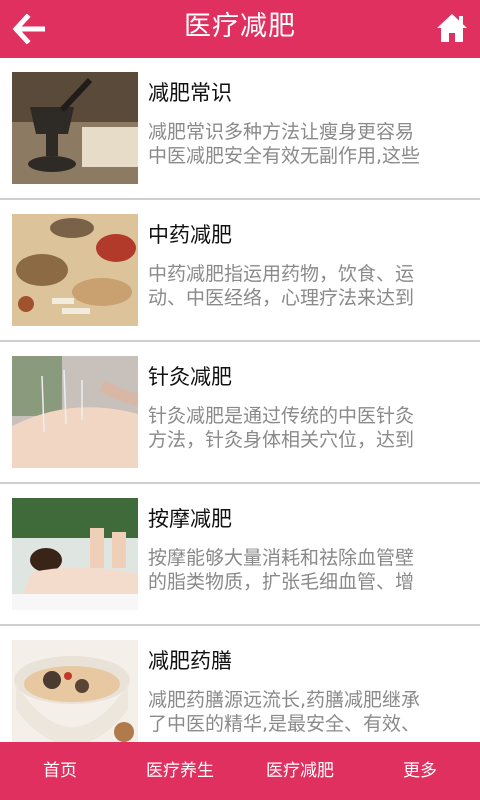 Image resolution: width=480 pixels, height=800 pixels. Describe the element at coordinates (284, 700) in the screenshot. I see `item-desc-line: 减肥药膳源远流长,药膳减肥继承` at that location.